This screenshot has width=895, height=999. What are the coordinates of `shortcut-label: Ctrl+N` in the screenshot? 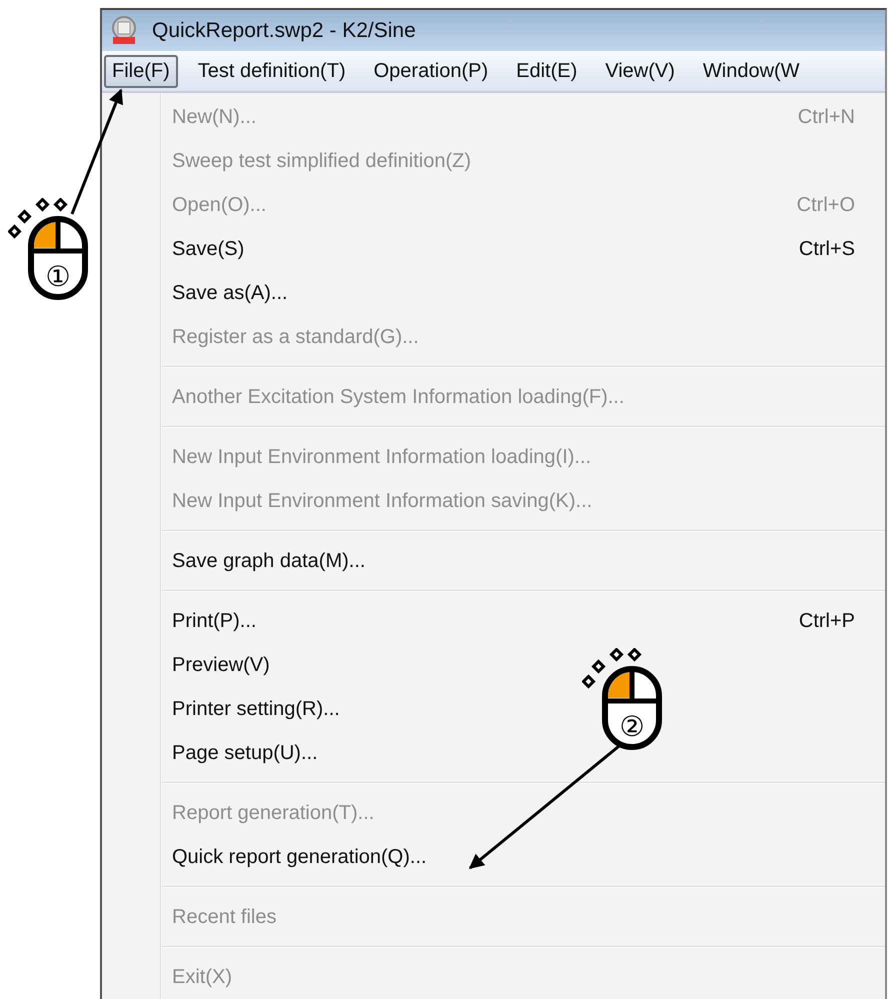 It's located at (826, 117).